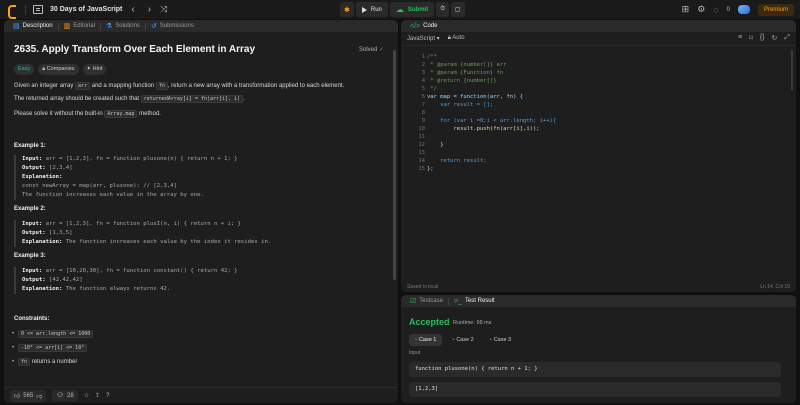 The width and height of the screenshot is (800, 405). I want to click on tab-solutions: ⚗ Solutions, so click(123, 26).